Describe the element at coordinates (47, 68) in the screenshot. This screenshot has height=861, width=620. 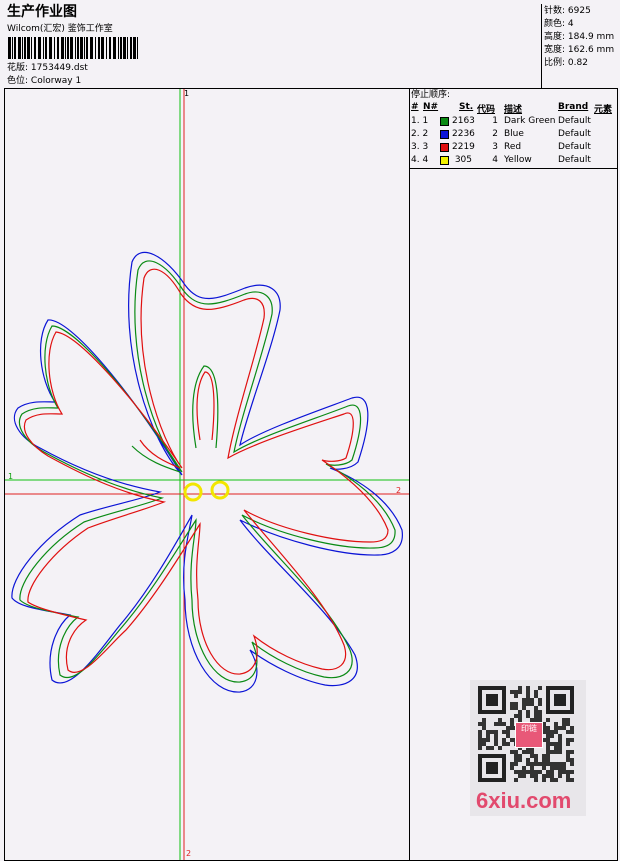
I see `design-row: 花版: 1753449.dst` at that location.